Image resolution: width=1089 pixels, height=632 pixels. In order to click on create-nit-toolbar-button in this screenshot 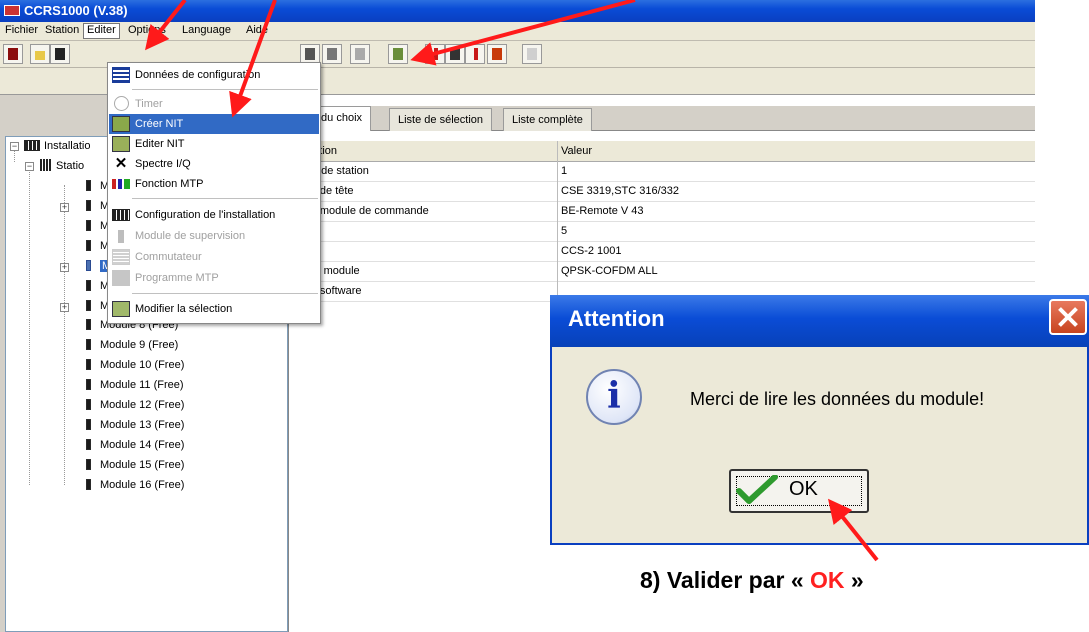, I will do `click(398, 54)`.